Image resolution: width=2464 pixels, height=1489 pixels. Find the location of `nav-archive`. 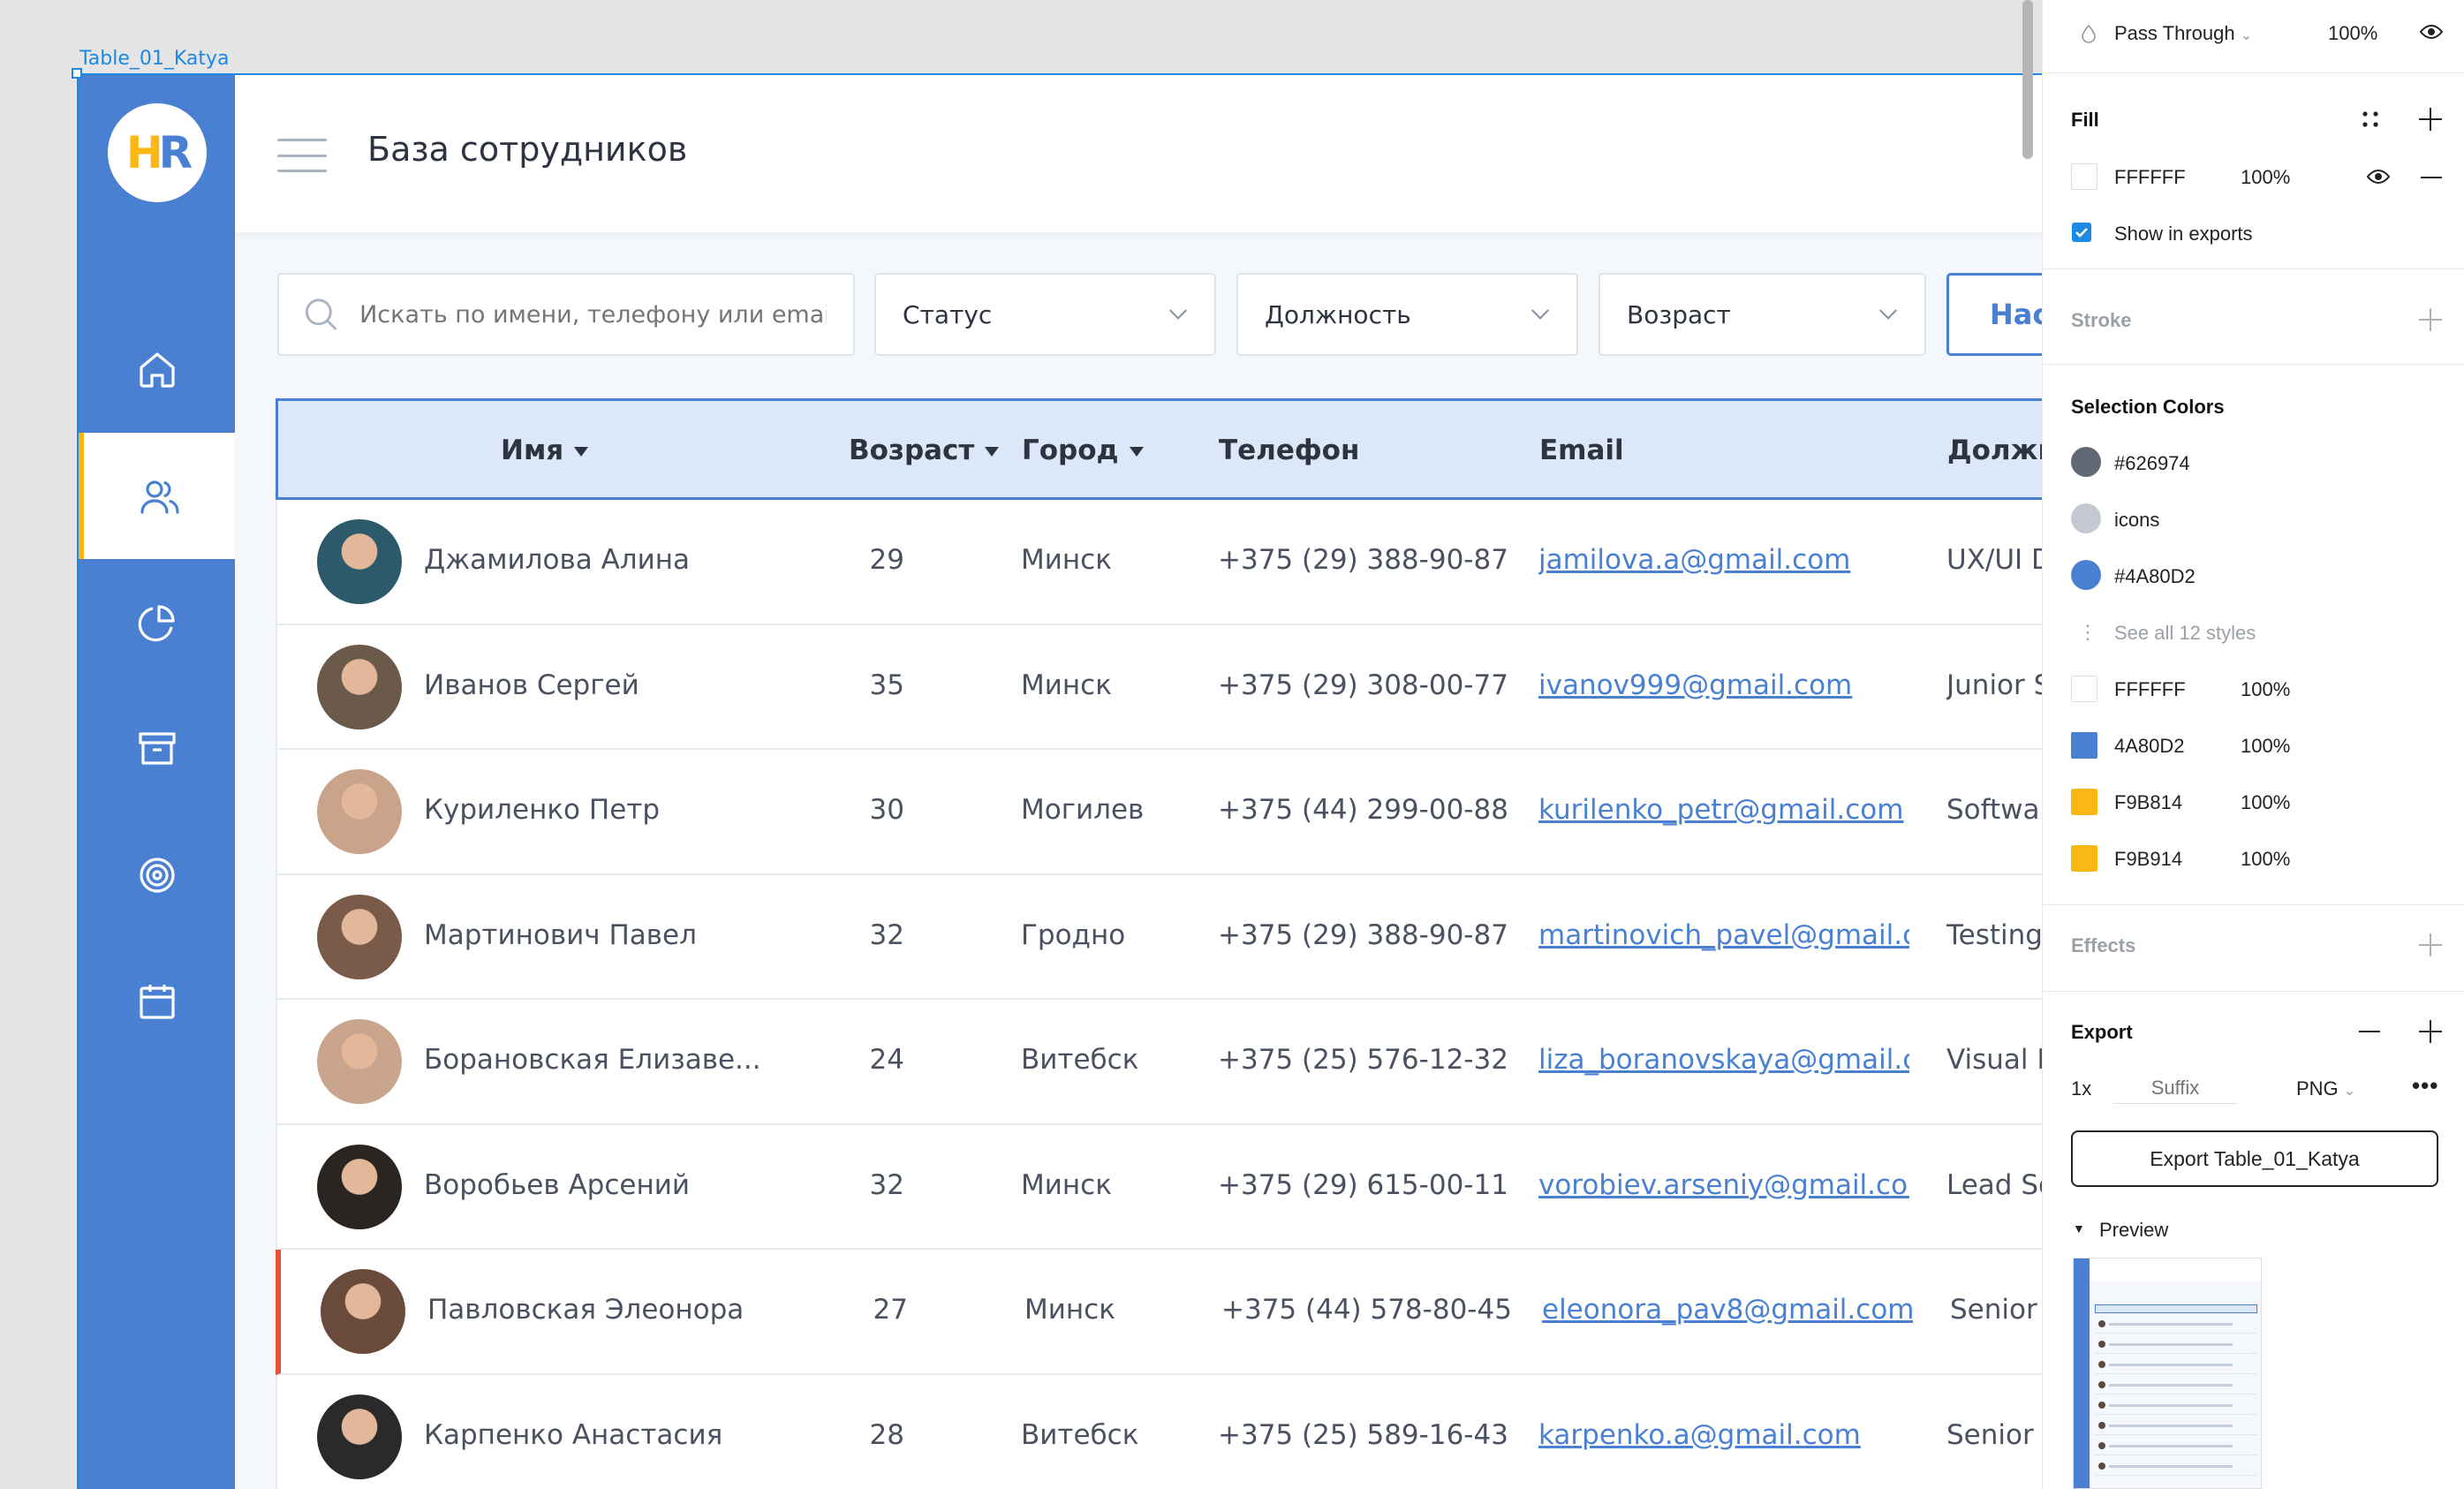

nav-archive is located at coordinates (157, 749).